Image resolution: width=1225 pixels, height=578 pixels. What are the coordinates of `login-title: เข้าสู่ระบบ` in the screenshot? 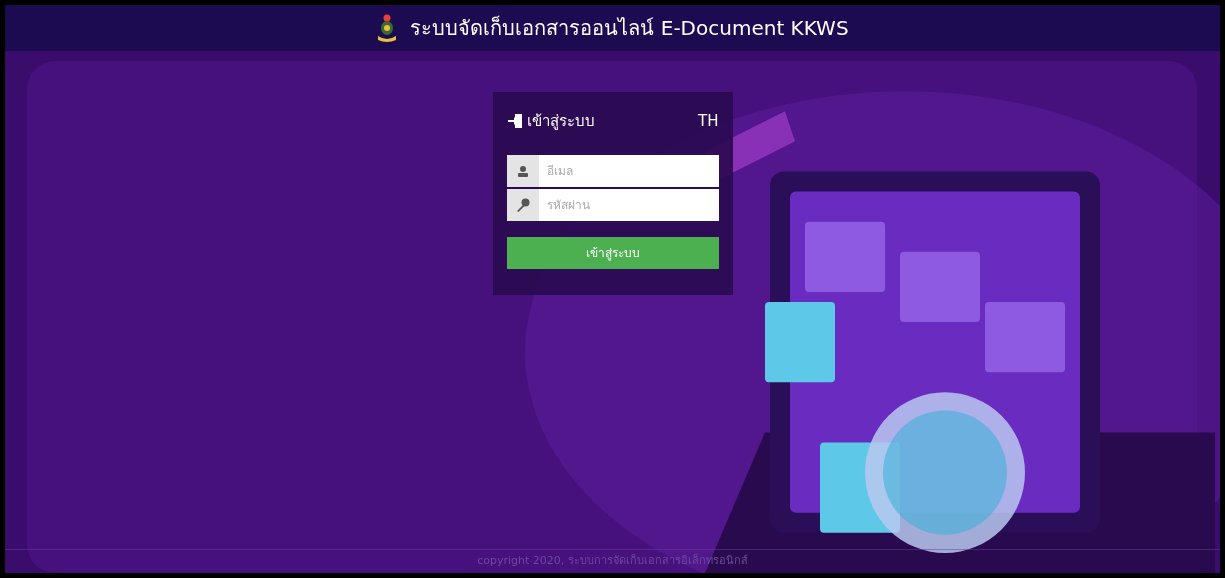 It's located at (560, 121).